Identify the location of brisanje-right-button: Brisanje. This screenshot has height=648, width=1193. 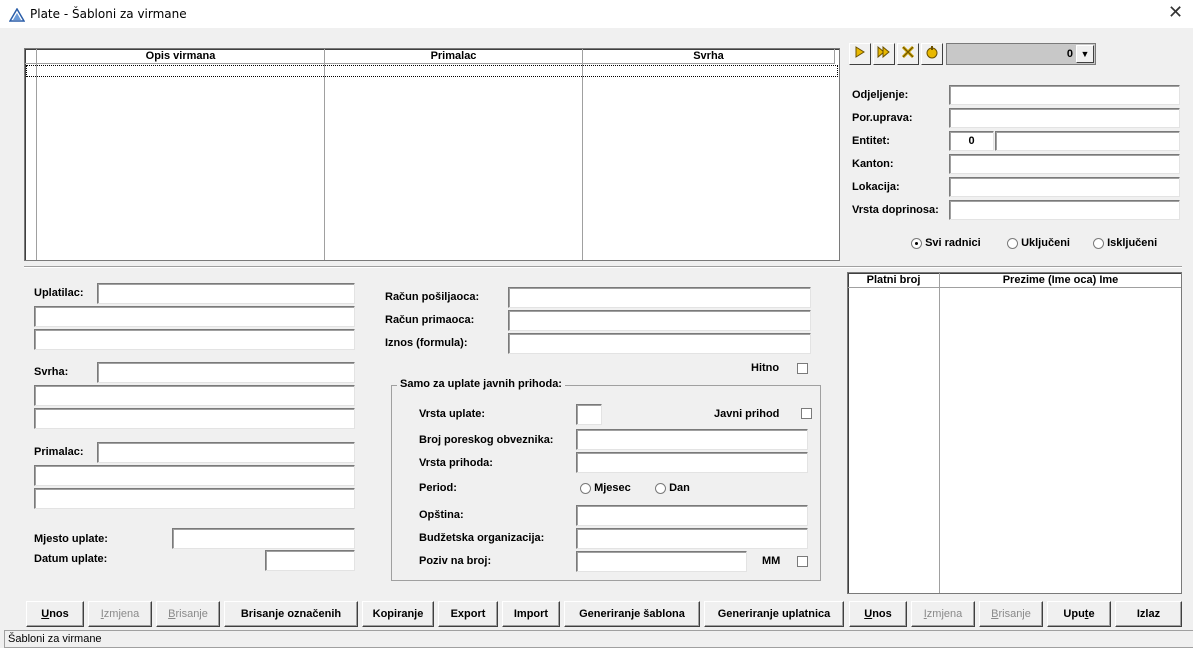
(1011, 614).